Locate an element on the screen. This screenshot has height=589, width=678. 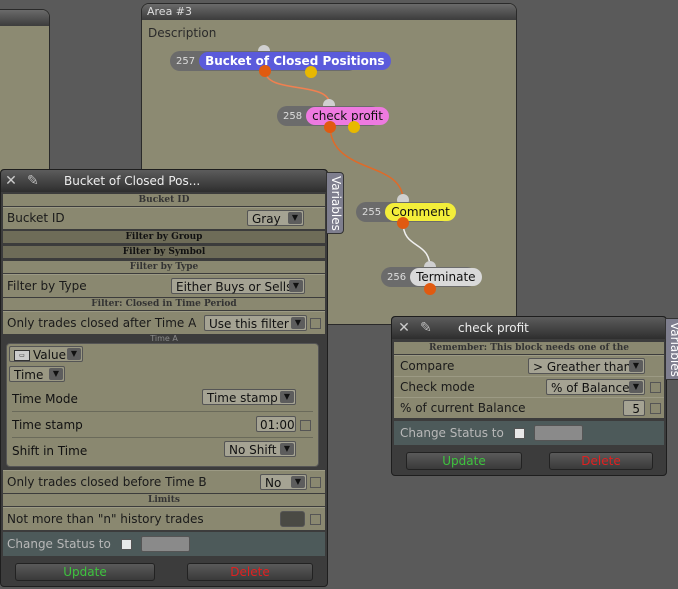
change-status-label-2: Change Status to is located at coordinates (452, 433).